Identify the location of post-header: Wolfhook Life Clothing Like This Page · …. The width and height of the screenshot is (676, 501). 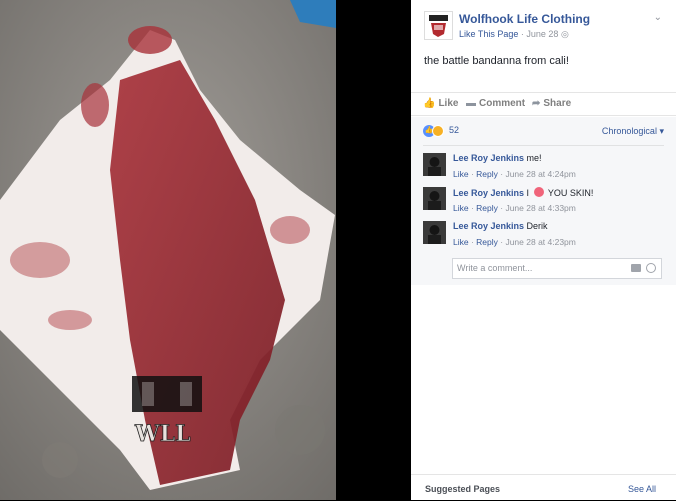
(543, 24).